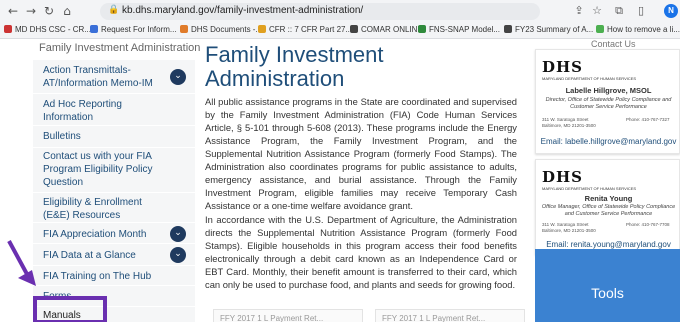  I want to click on profile-avatar: N, so click(671, 11).